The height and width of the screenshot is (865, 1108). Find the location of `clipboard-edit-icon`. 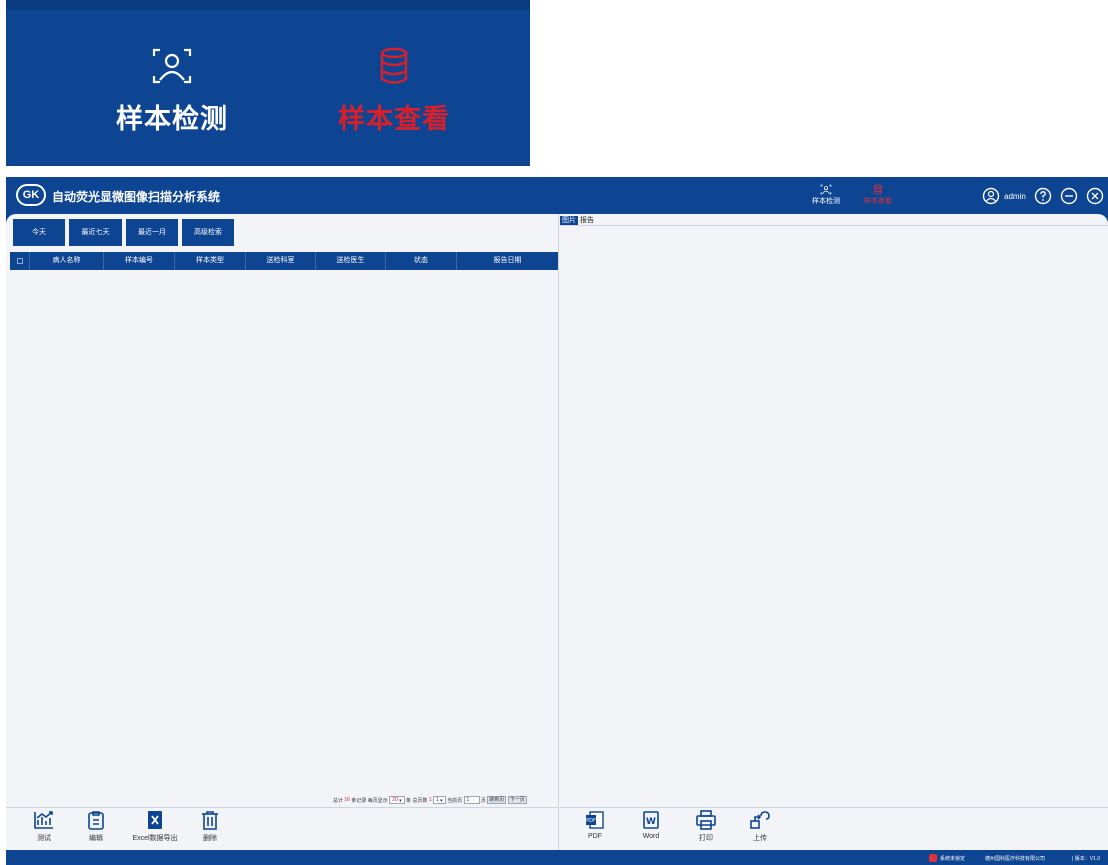

clipboard-edit-icon is located at coordinates (96, 820).